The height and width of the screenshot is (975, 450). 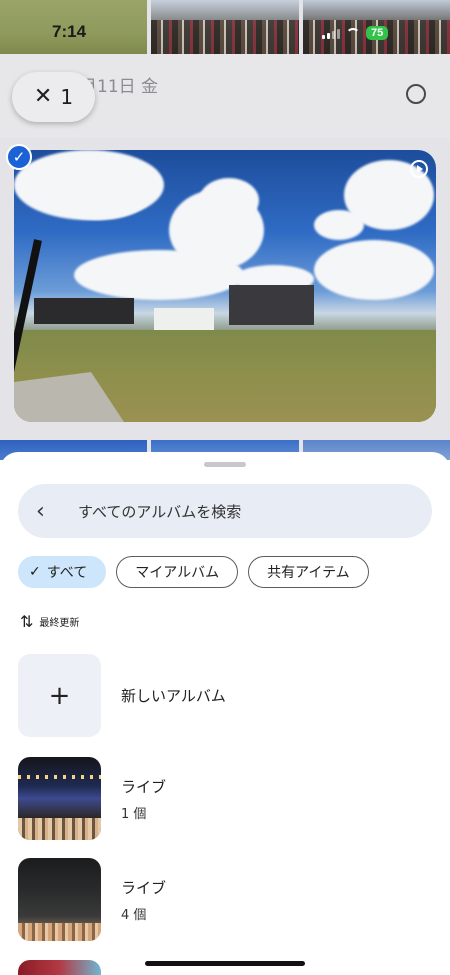 I want to click on wifi-icon, so click(x=353, y=33).